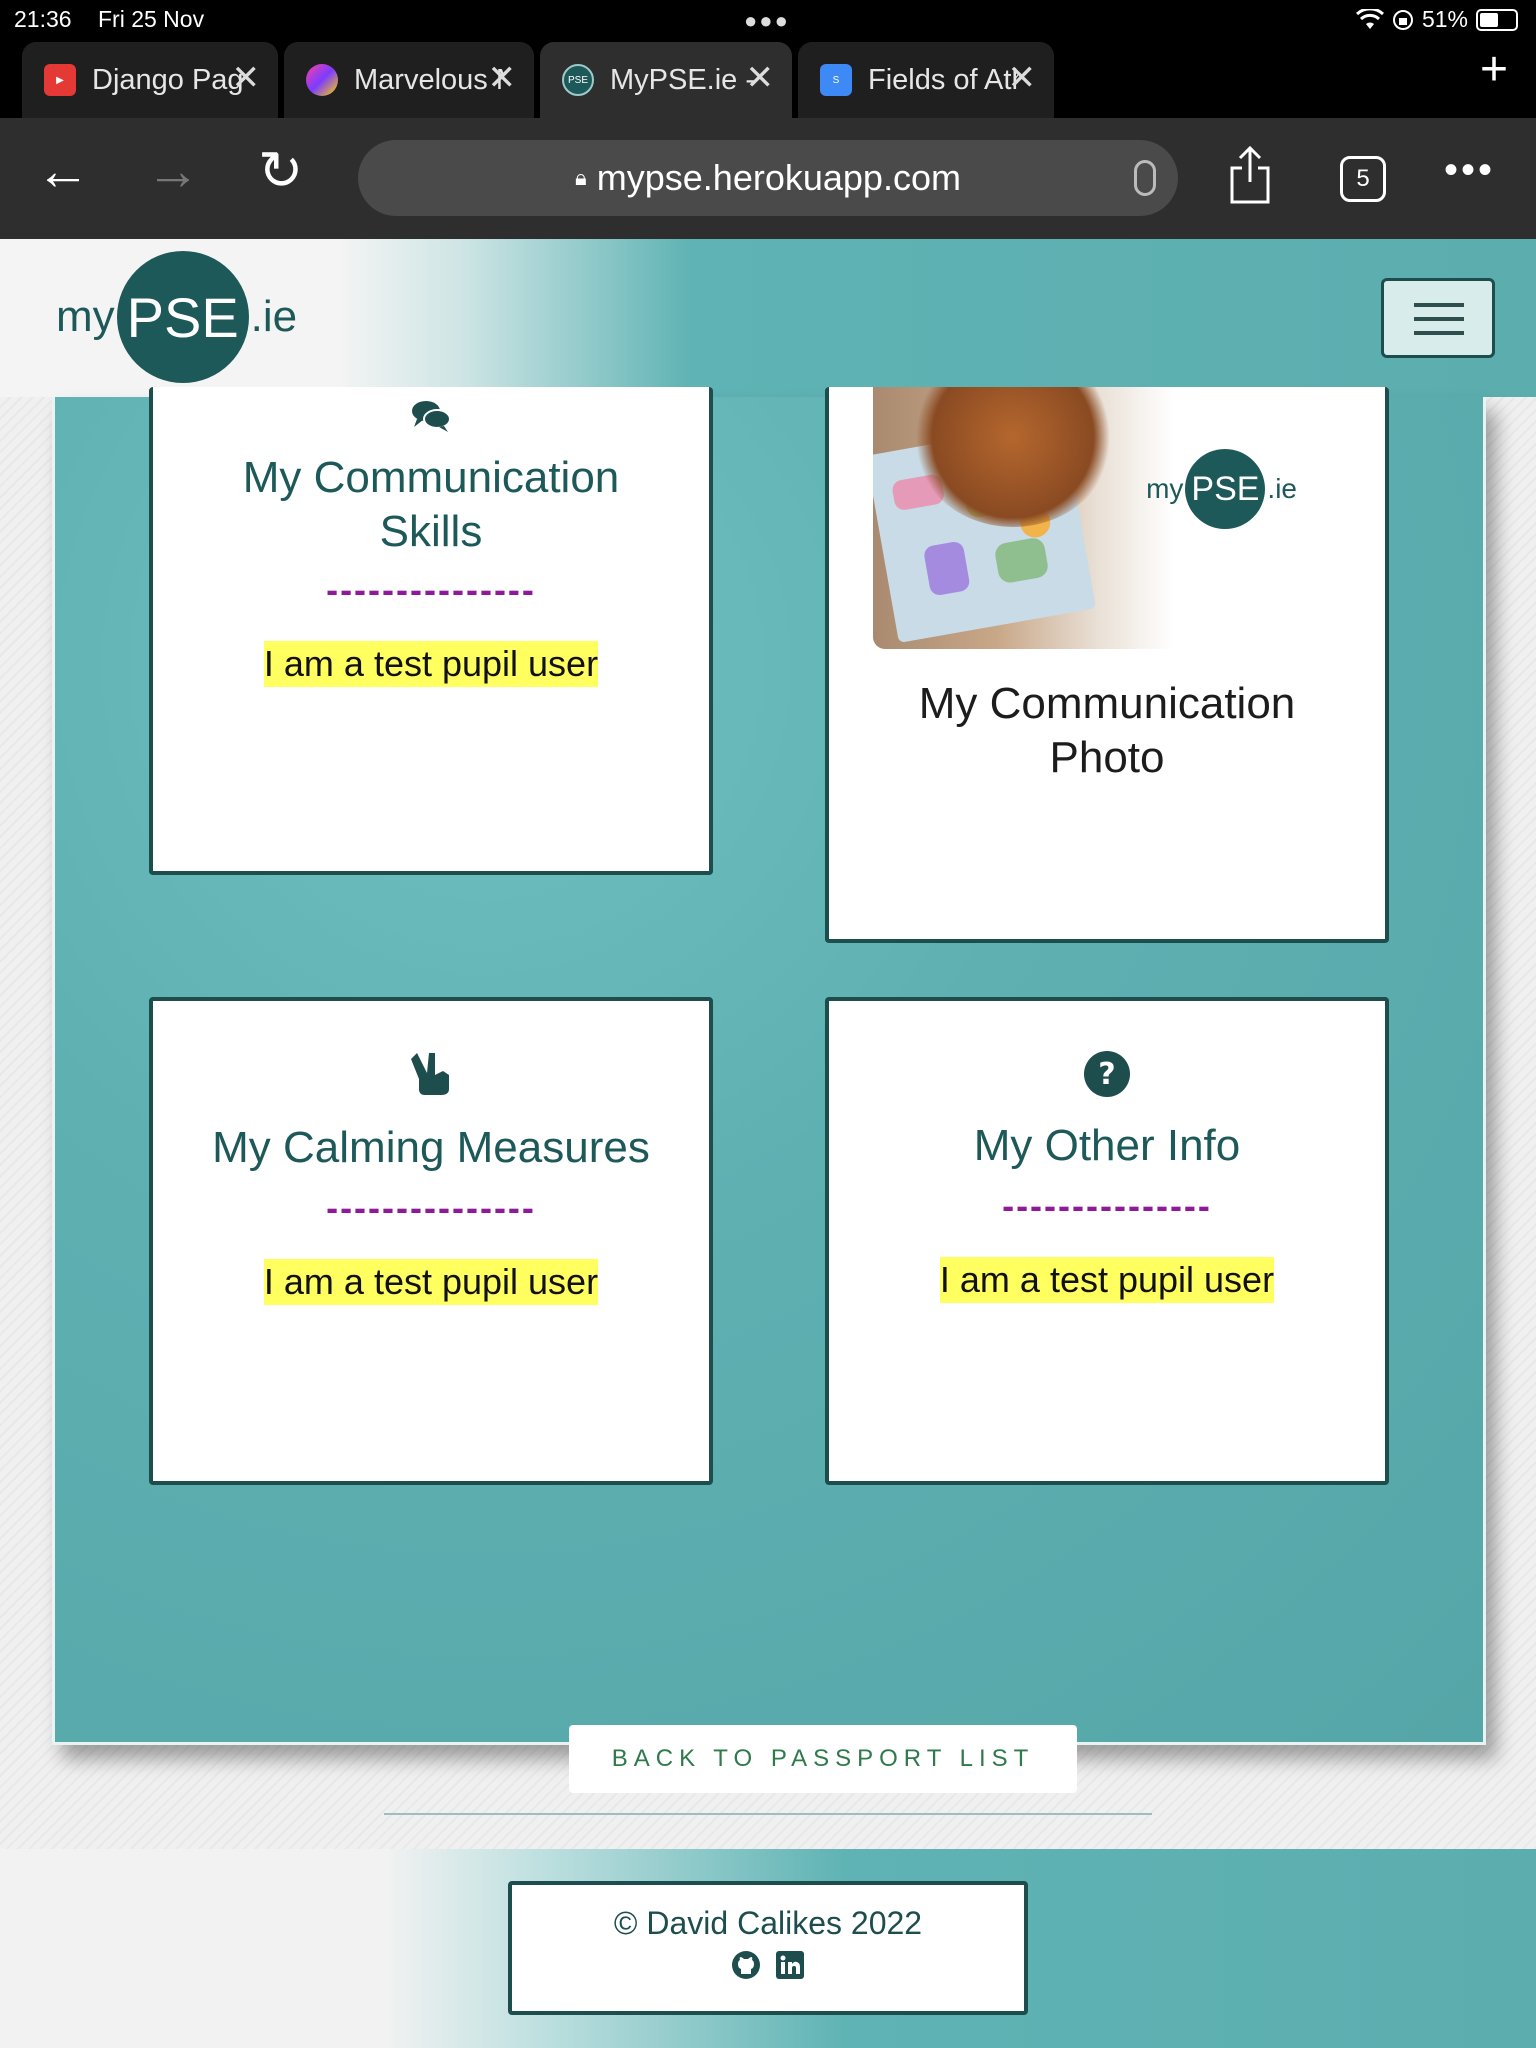 The width and height of the screenshot is (1536, 2048). Describe the element at coordinates (1107, 731) in the screenshot. I see `card-title: My Communication Photo` at that location.